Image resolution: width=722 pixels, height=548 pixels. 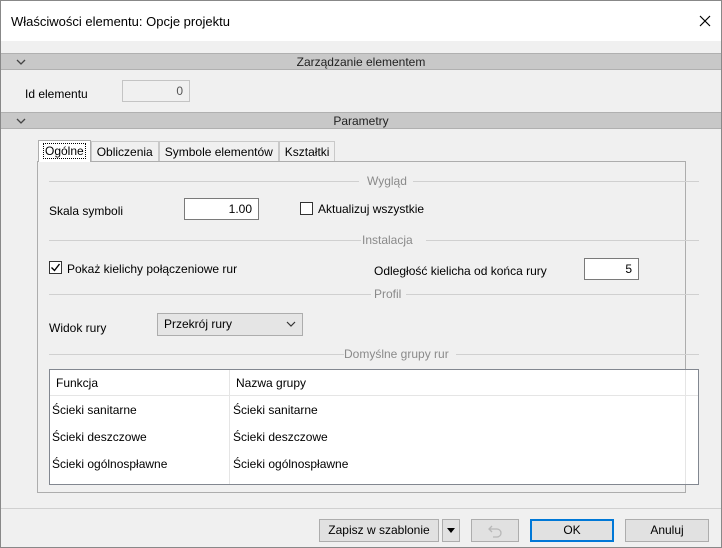 What do you see at coordinates (291, 324) in the screenshot?
I see `chevron-down-icon` at bounding box center [291, 324].